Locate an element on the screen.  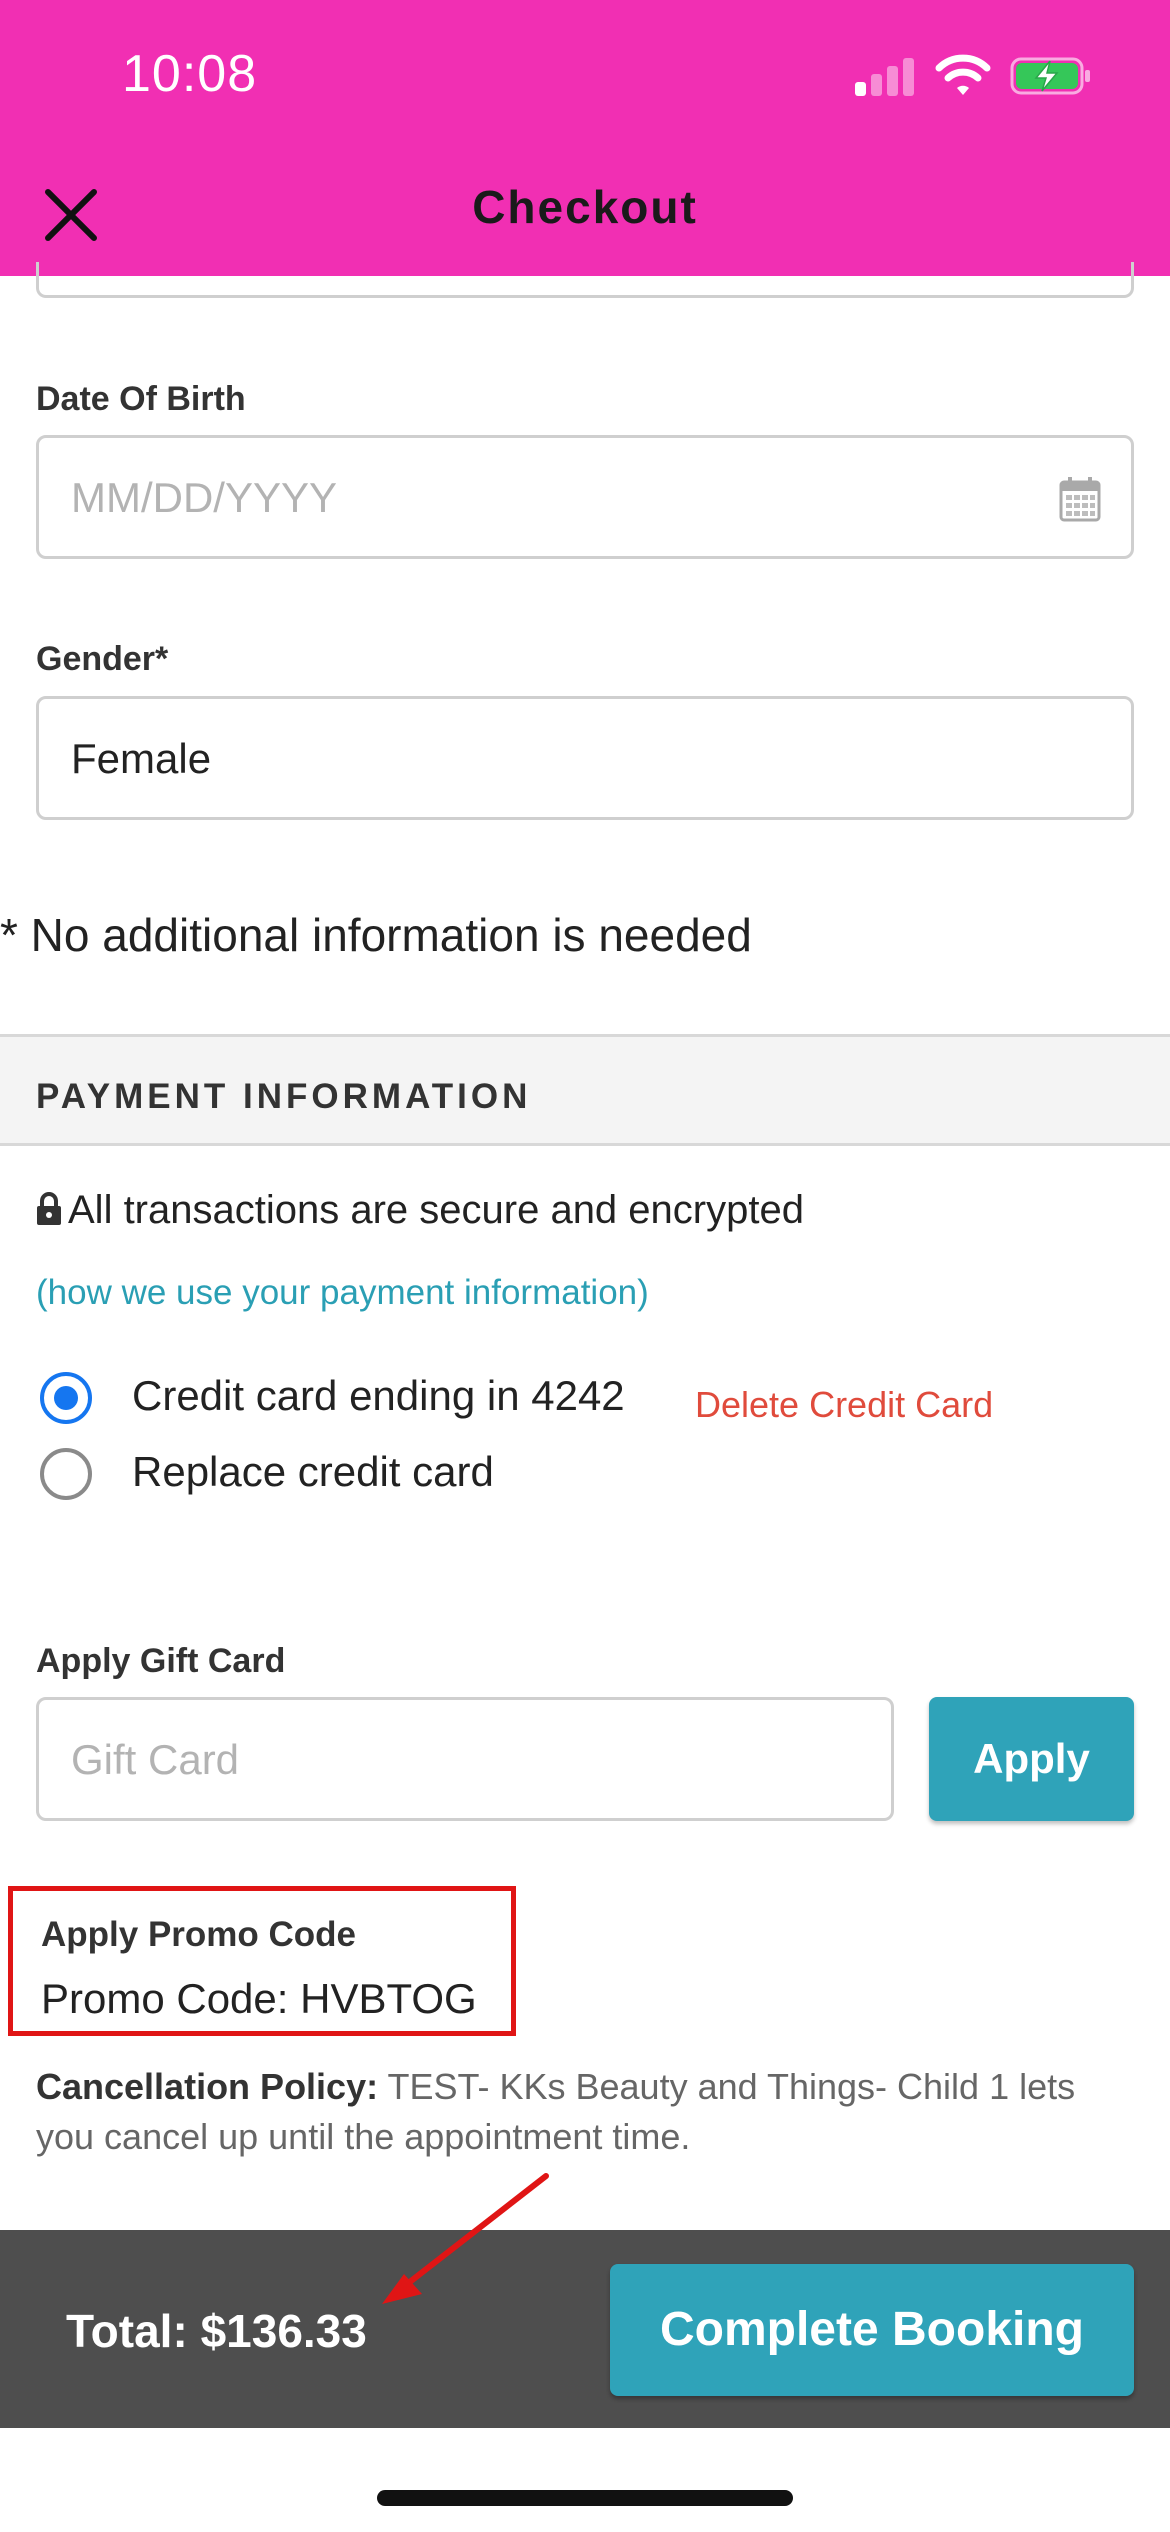
status-time: 10:08 is located at coordinates (190, 74).